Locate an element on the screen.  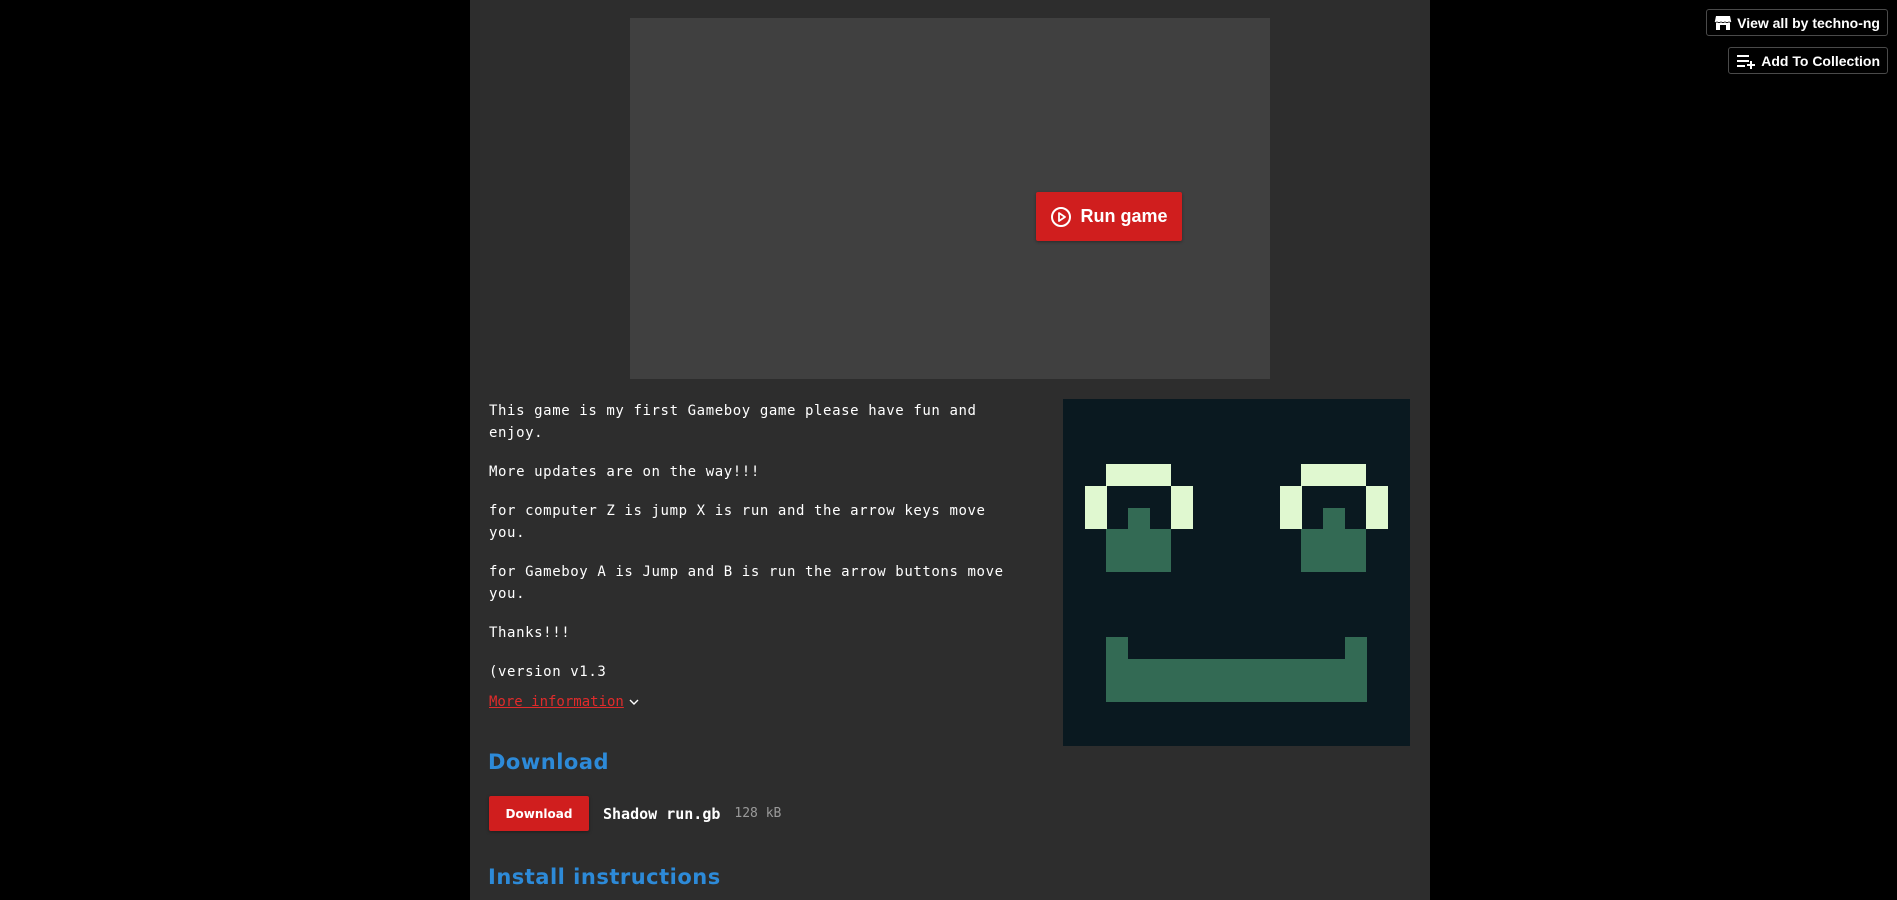
game-screenshot is located at coordinates (1236, 572).